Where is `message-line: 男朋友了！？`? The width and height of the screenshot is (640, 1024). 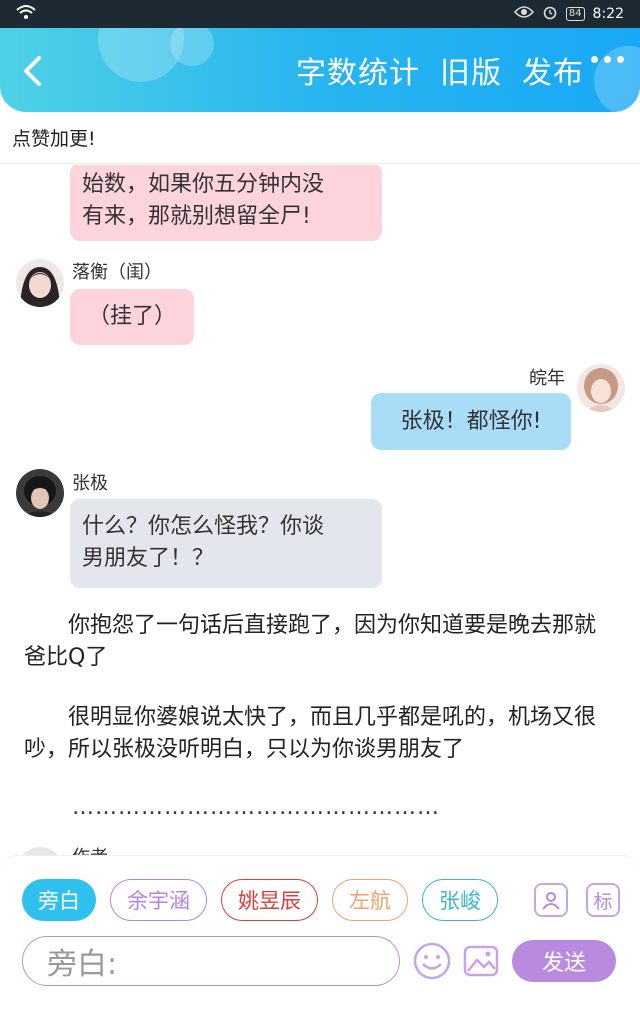 message-line: 男朋友了！？ is located at coordinates (148, 558).